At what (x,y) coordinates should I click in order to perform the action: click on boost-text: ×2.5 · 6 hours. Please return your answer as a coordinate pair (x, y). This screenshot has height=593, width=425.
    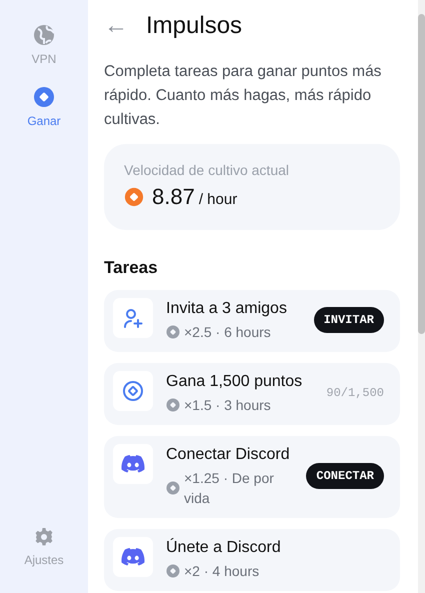
    Looking at the image, I should click on (227, 332).